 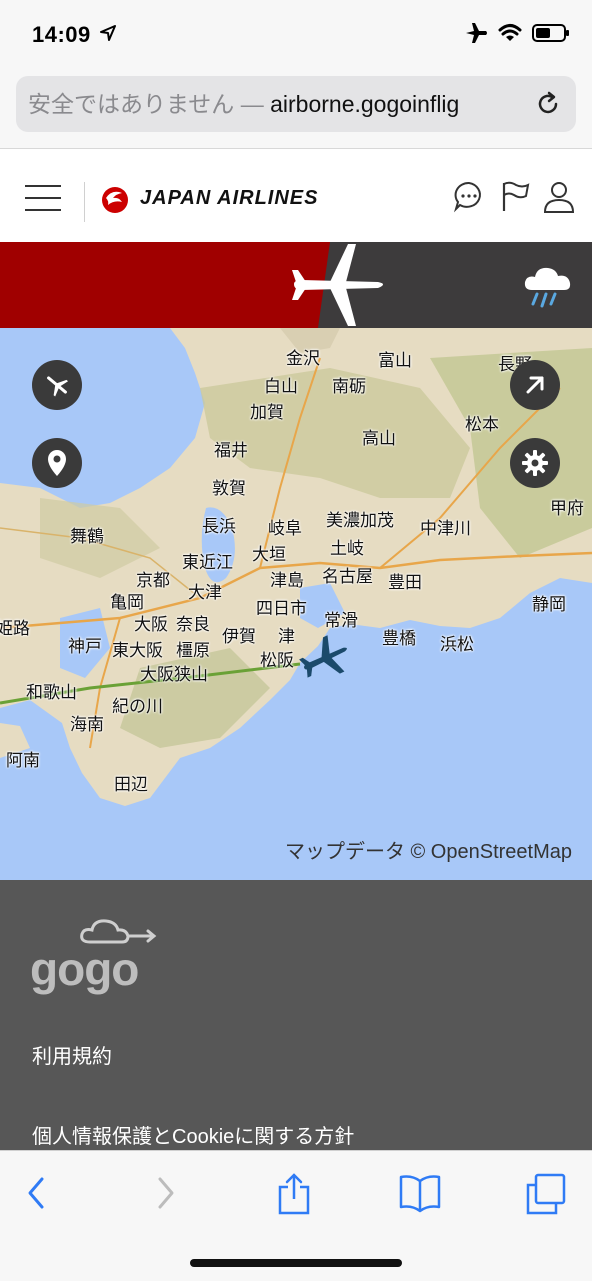 I want to click on insecure-label: 安全ではありません —, so click(x=149, y=104).